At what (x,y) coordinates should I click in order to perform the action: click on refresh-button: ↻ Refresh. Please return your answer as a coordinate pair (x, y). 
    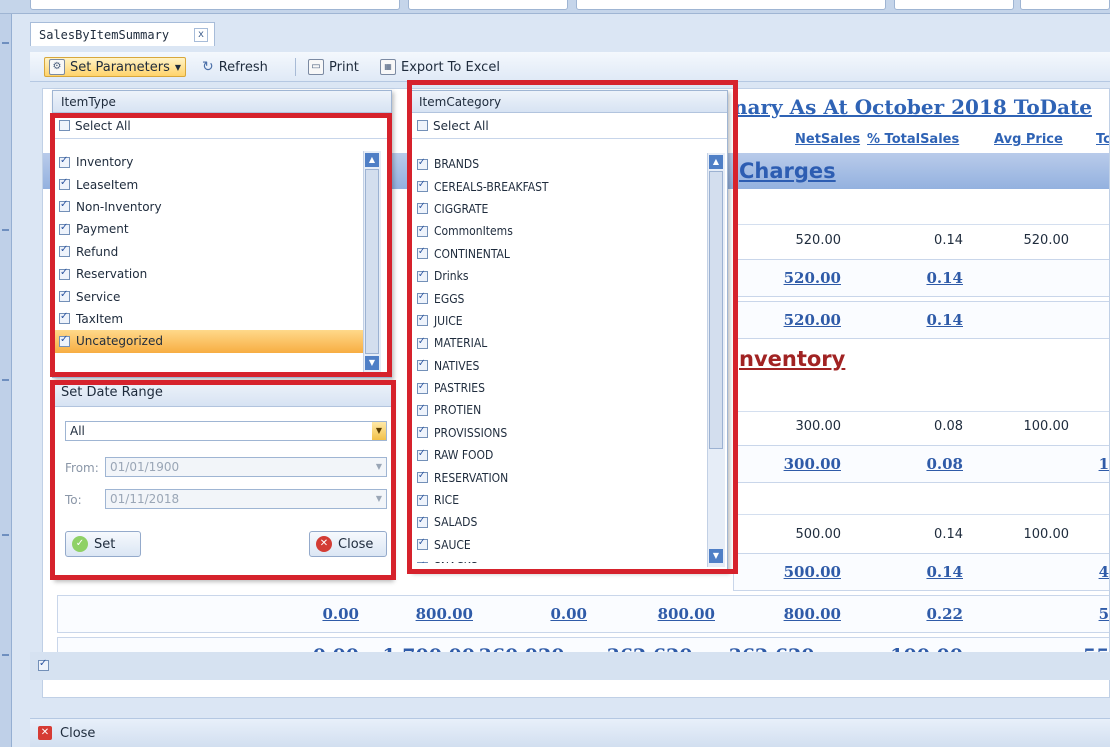
    Looking at the image, I should click on (235, 67).